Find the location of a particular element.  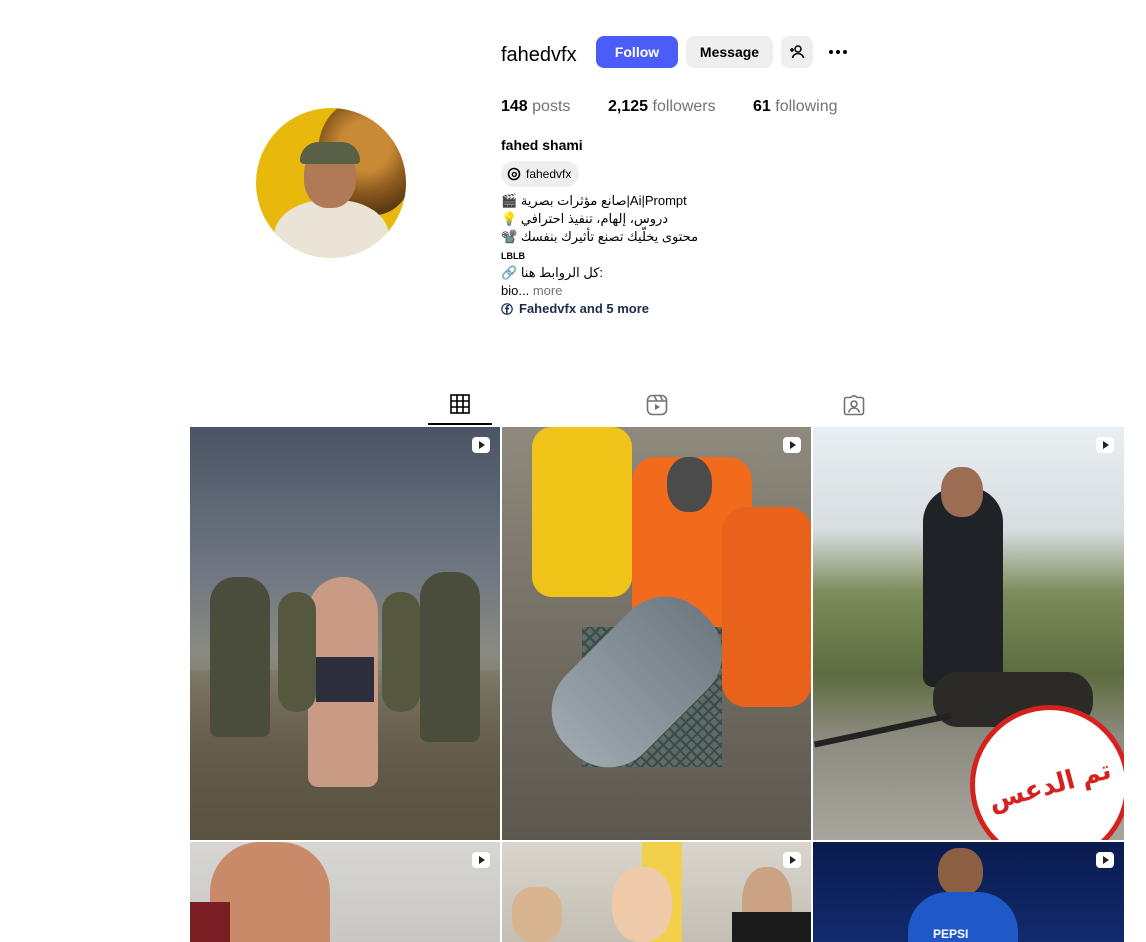

profile-username: fahedvfx is located at coordinates (539, 55).